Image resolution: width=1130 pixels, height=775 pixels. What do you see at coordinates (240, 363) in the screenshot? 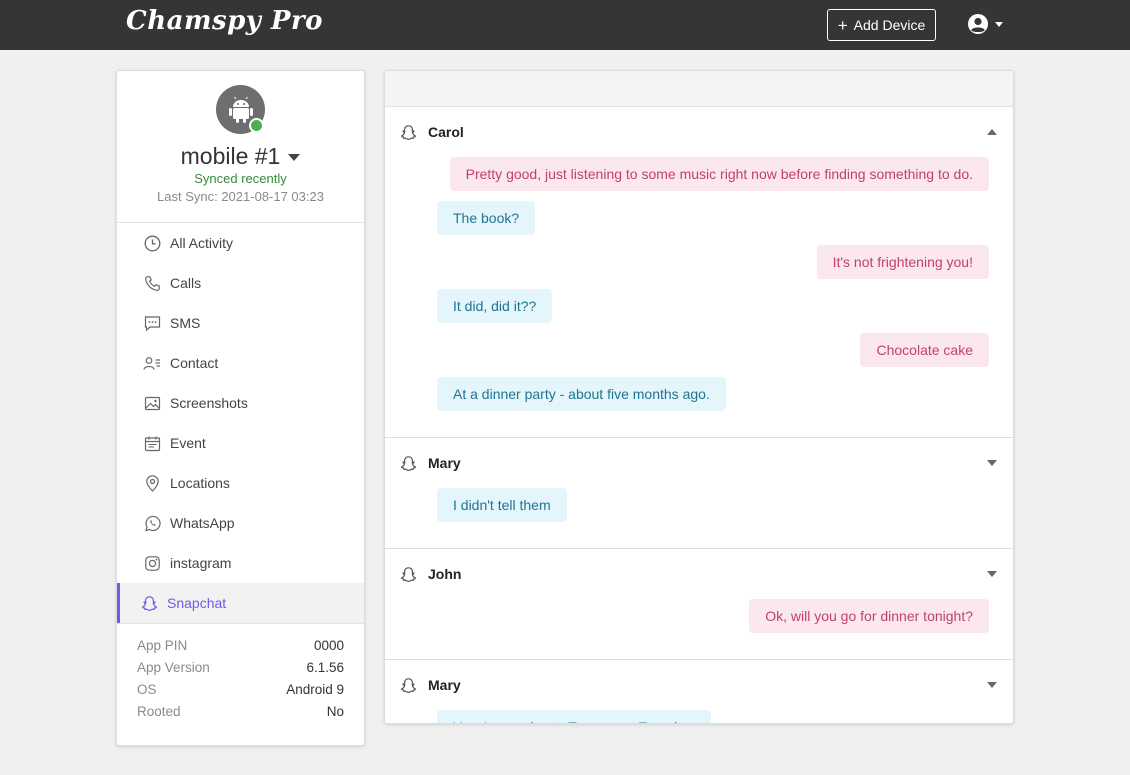
I see `sidebar-item-contact: Contact` at bounding box center [240, 363].